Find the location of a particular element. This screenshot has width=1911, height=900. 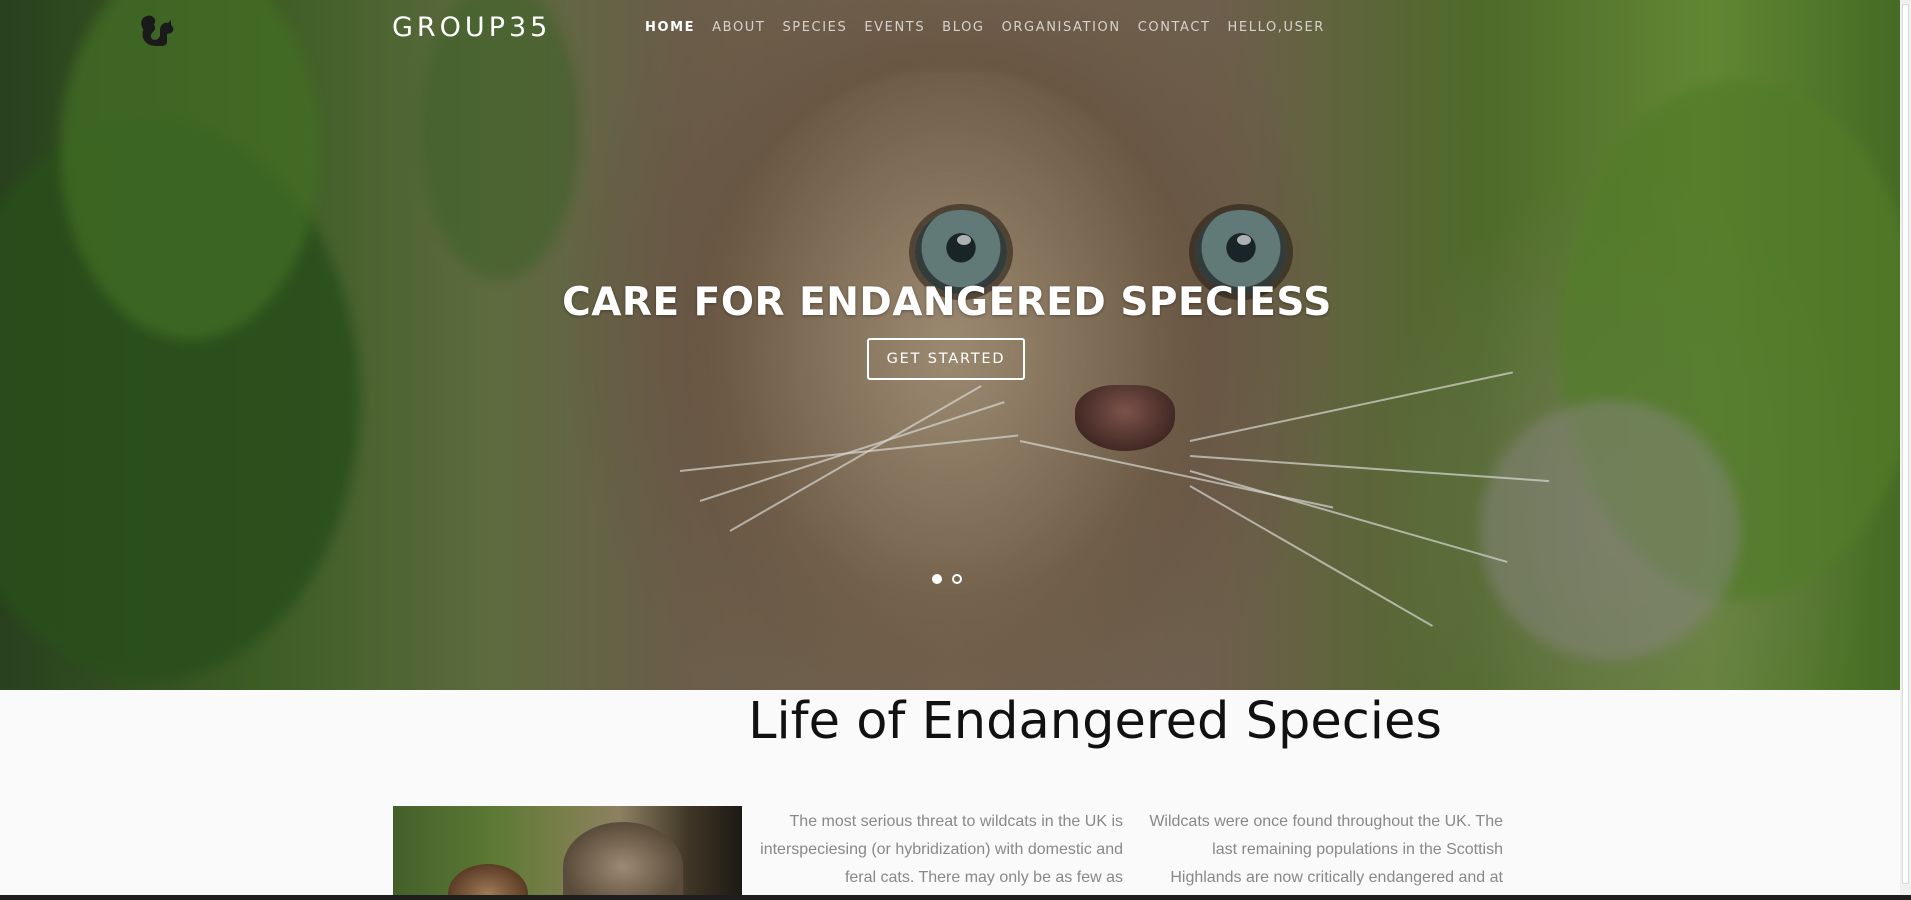

hero-title: CARE FOR ENDANGERED SPECIESS is located at coordinates (947, 302).